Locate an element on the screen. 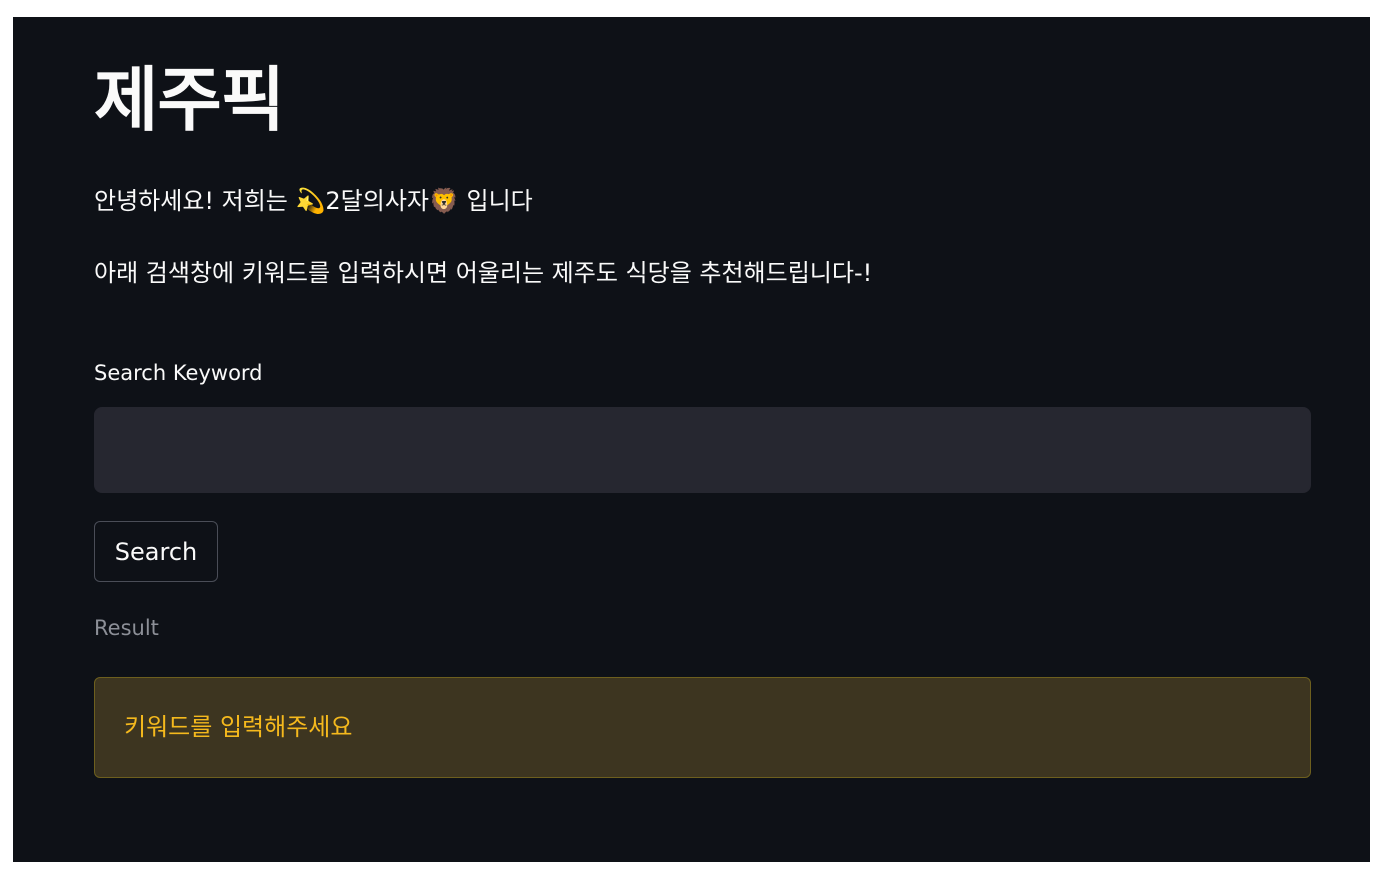  result-message: 키워드를 입력해주세요 is located at coordinates (238, 727).